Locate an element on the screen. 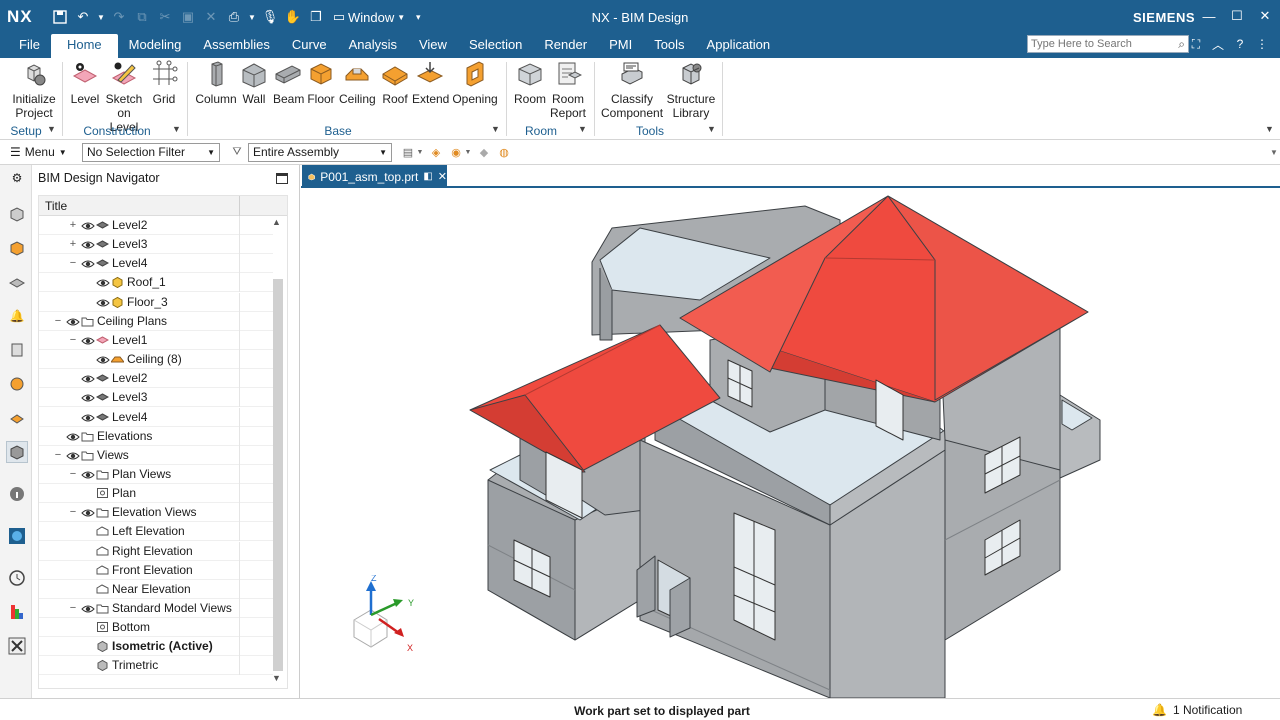  tree-node: Plan is located at coordinates (156, 494).